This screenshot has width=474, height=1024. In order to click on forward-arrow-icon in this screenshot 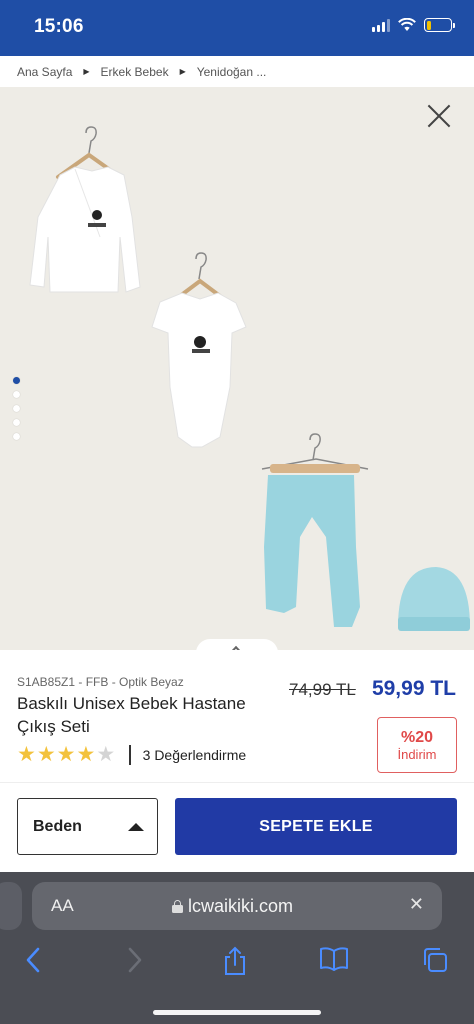, I will do `click(135, 960)`.